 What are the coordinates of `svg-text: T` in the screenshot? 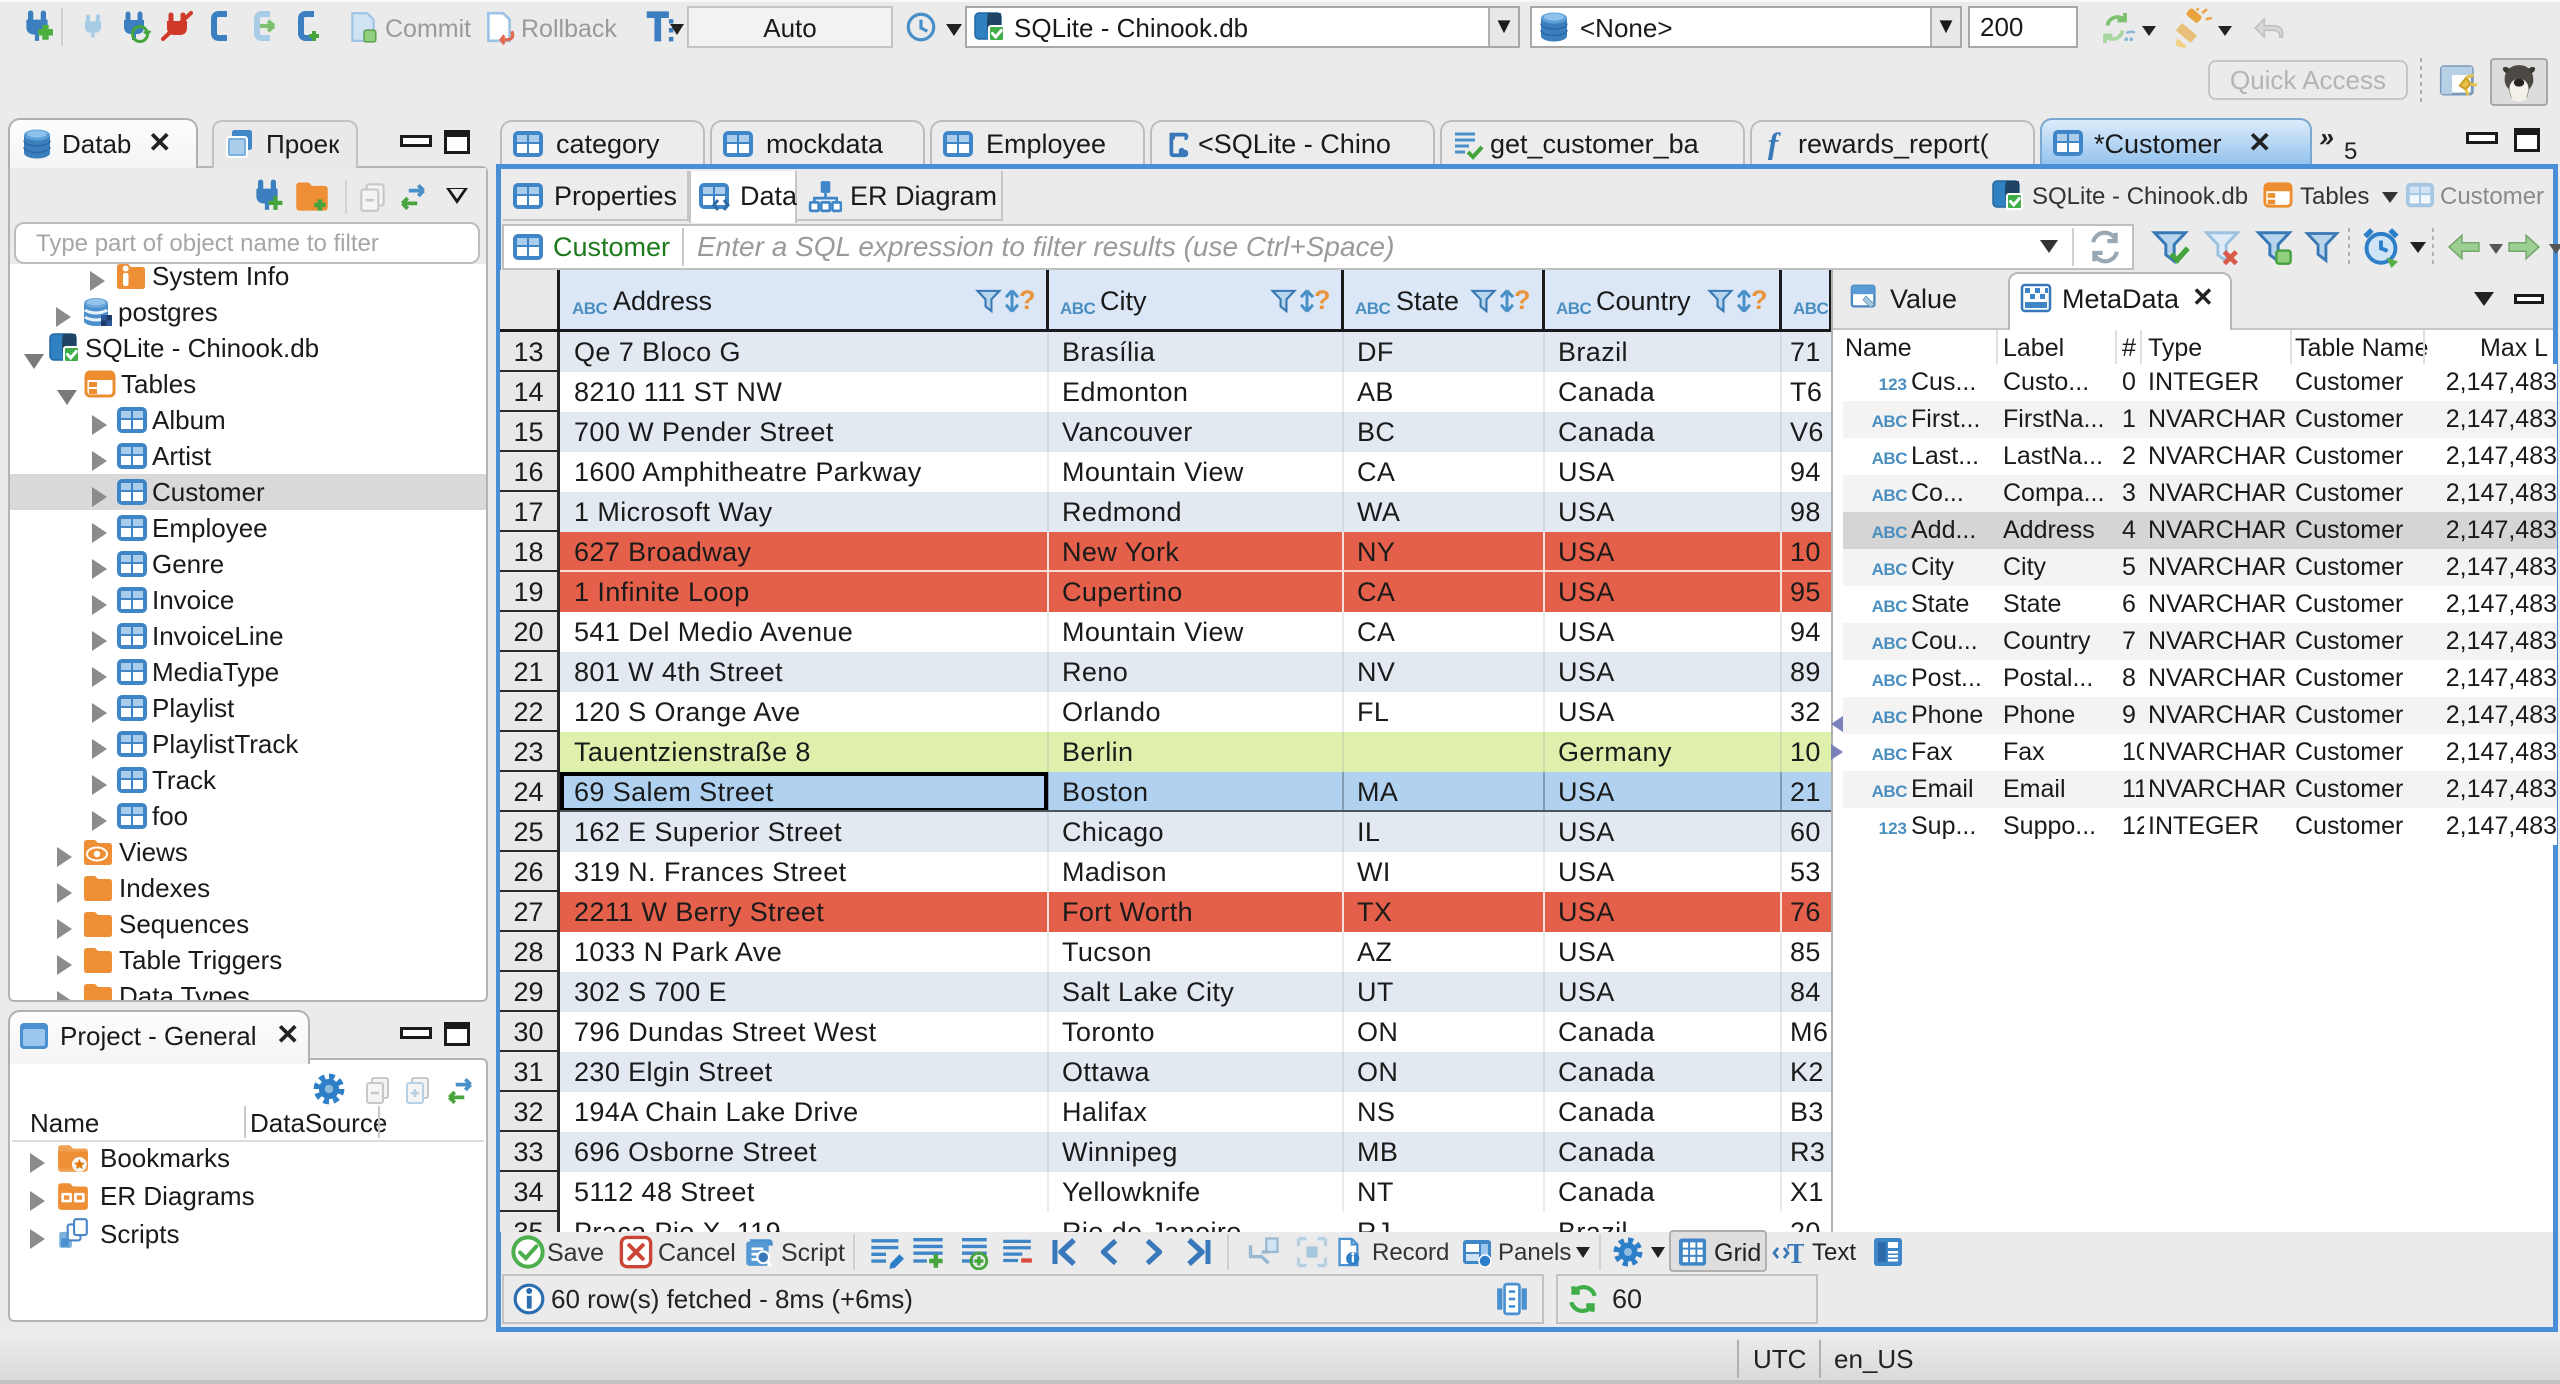 It's located at (1795, 1253).